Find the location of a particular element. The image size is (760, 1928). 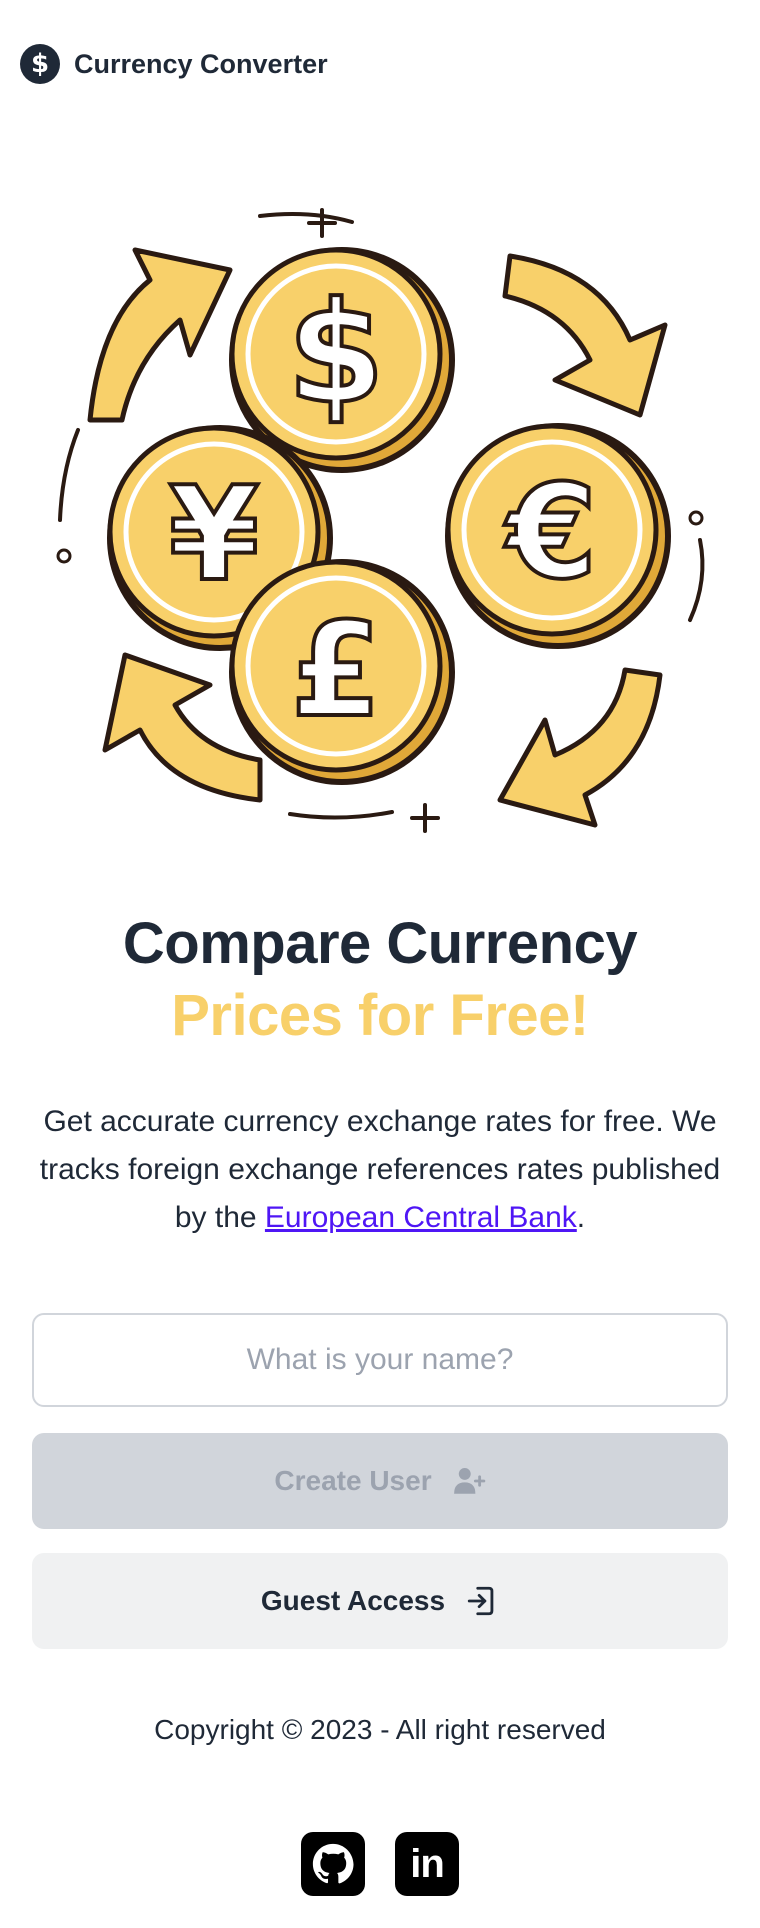

headline: Compare Currency Prices for Free! is located at coordinates (380, 980).